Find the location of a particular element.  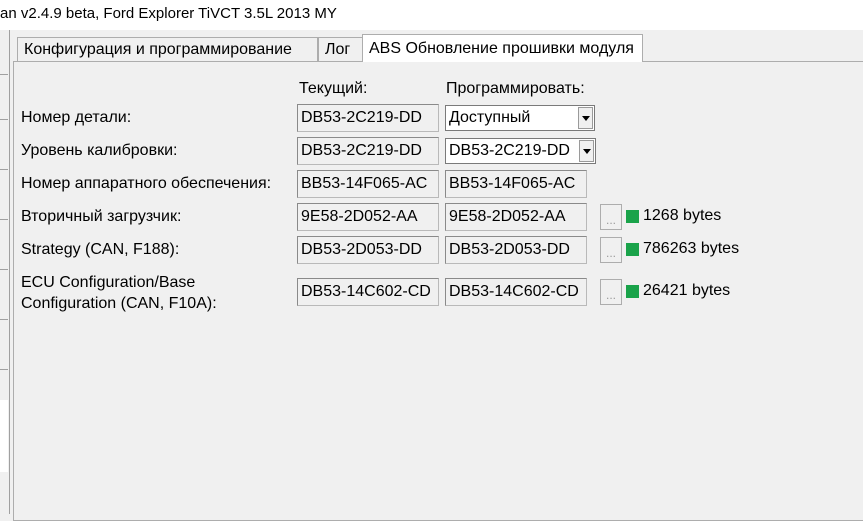

left-panel-edge is located at coordinates (5, 272).